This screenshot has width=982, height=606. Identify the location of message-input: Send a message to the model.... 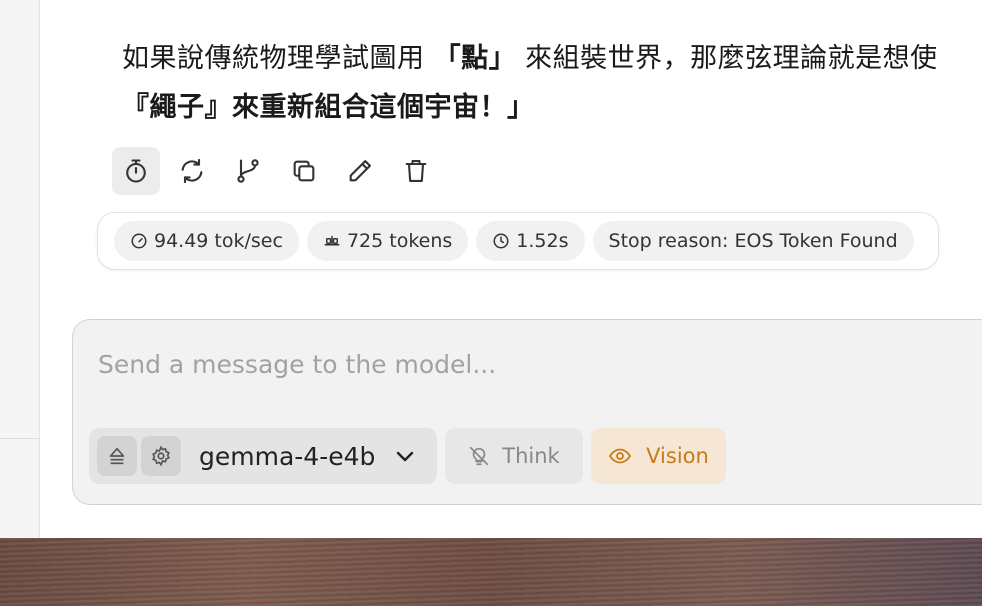
(297, 364).